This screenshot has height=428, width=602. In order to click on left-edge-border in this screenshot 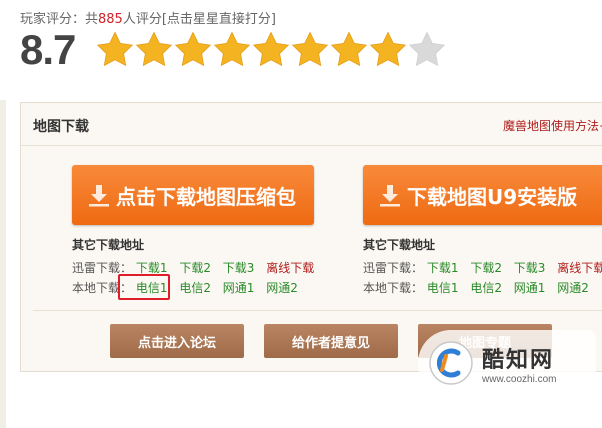, I will do `click(3, 264)`.